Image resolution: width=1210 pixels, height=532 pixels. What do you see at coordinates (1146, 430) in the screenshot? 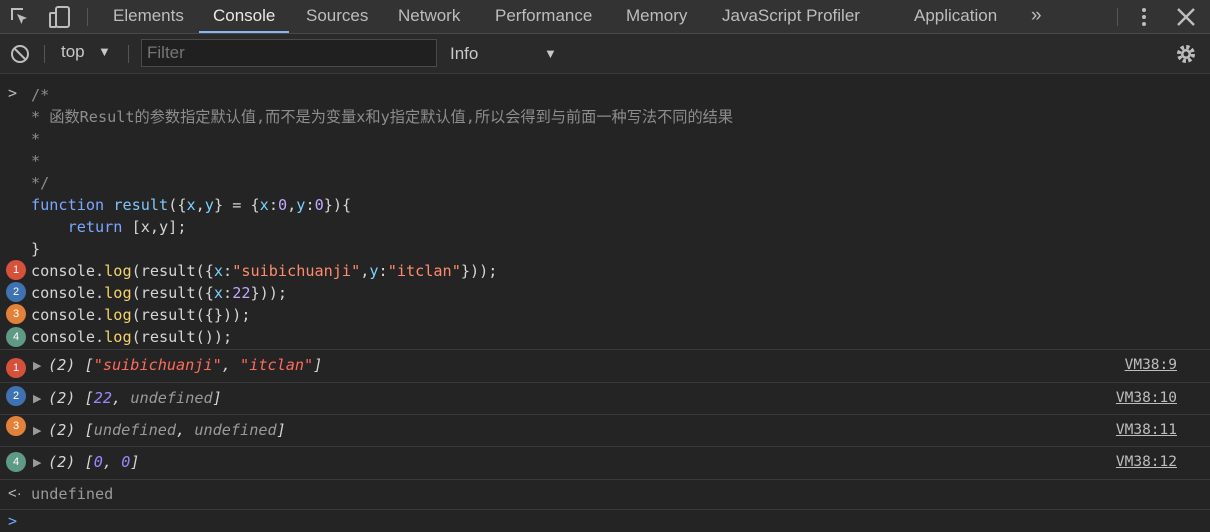
I see `source-link: VM38:11` at bounding box center [1146, 430].